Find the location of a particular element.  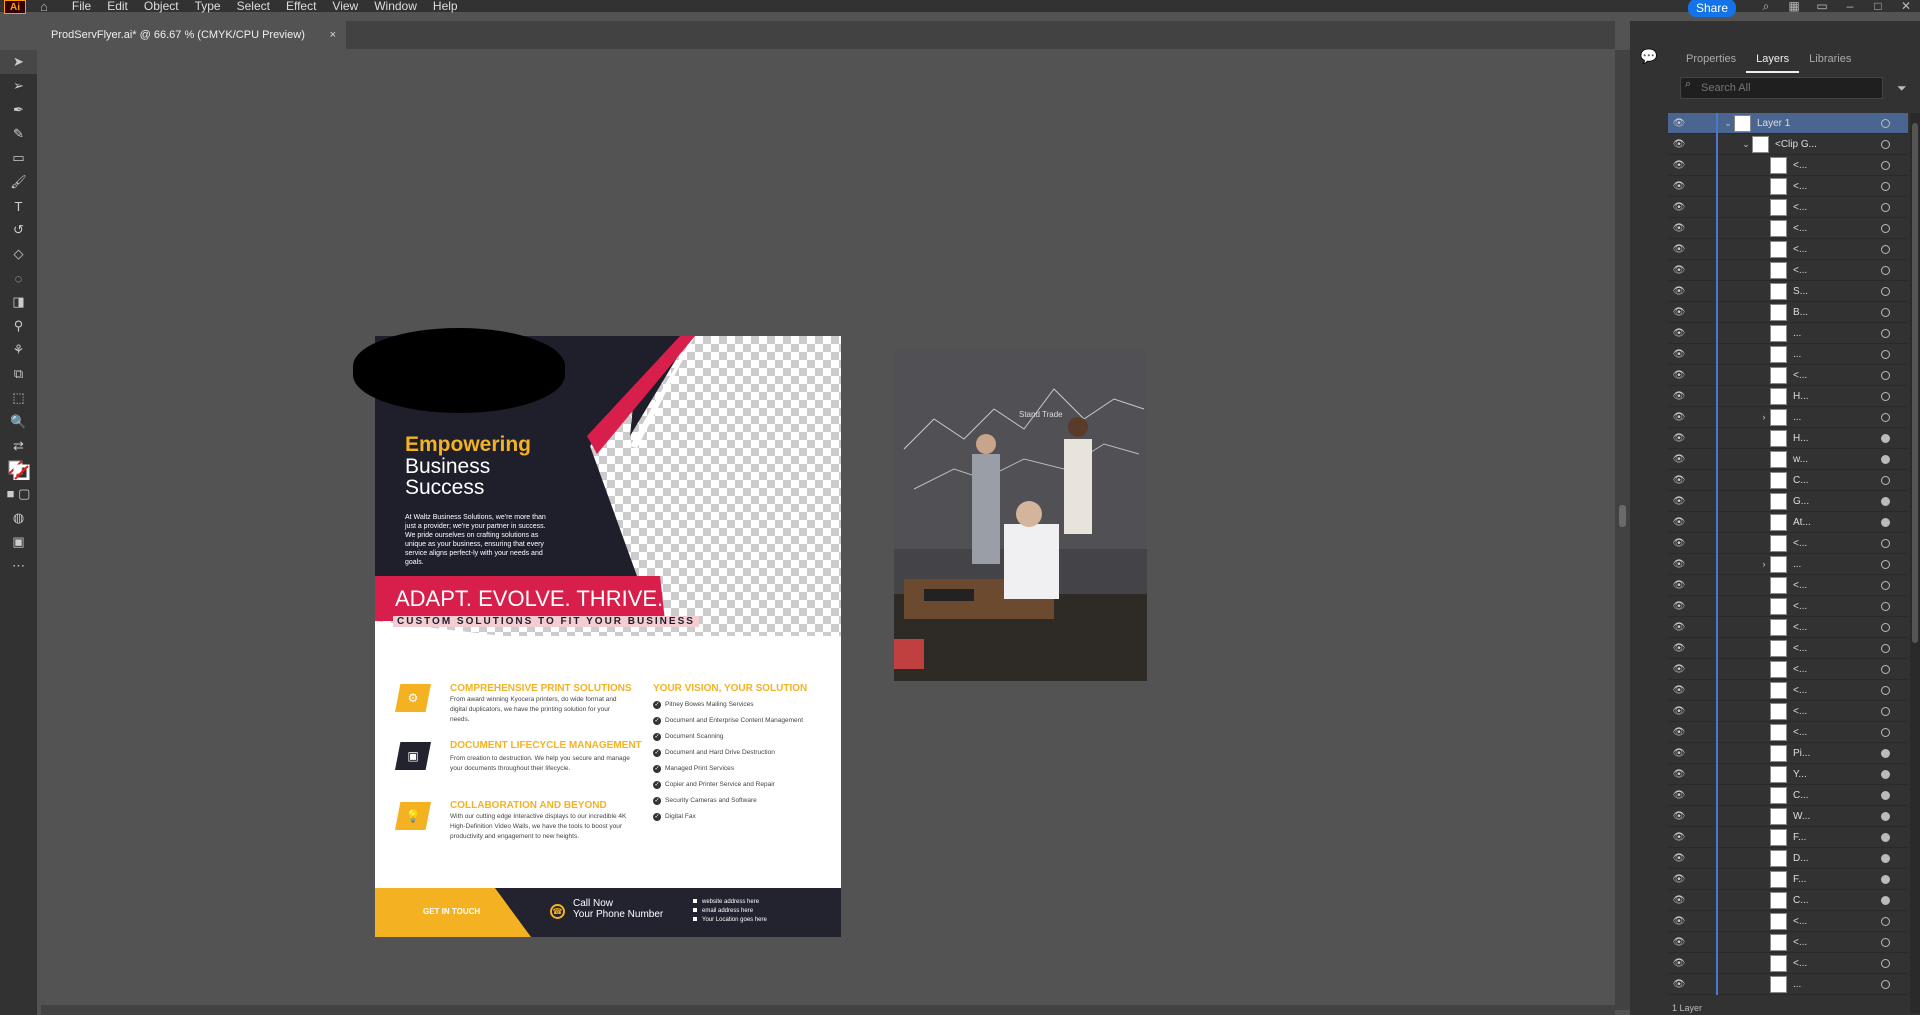

screen-mode-icon: ▣ is located at coordinates (18, 542).